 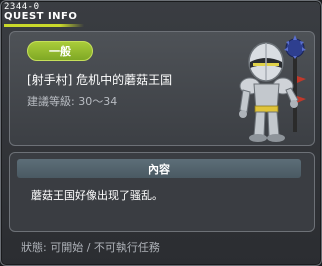 I want to click on content-header: 內容, so click(x=159, y=168).